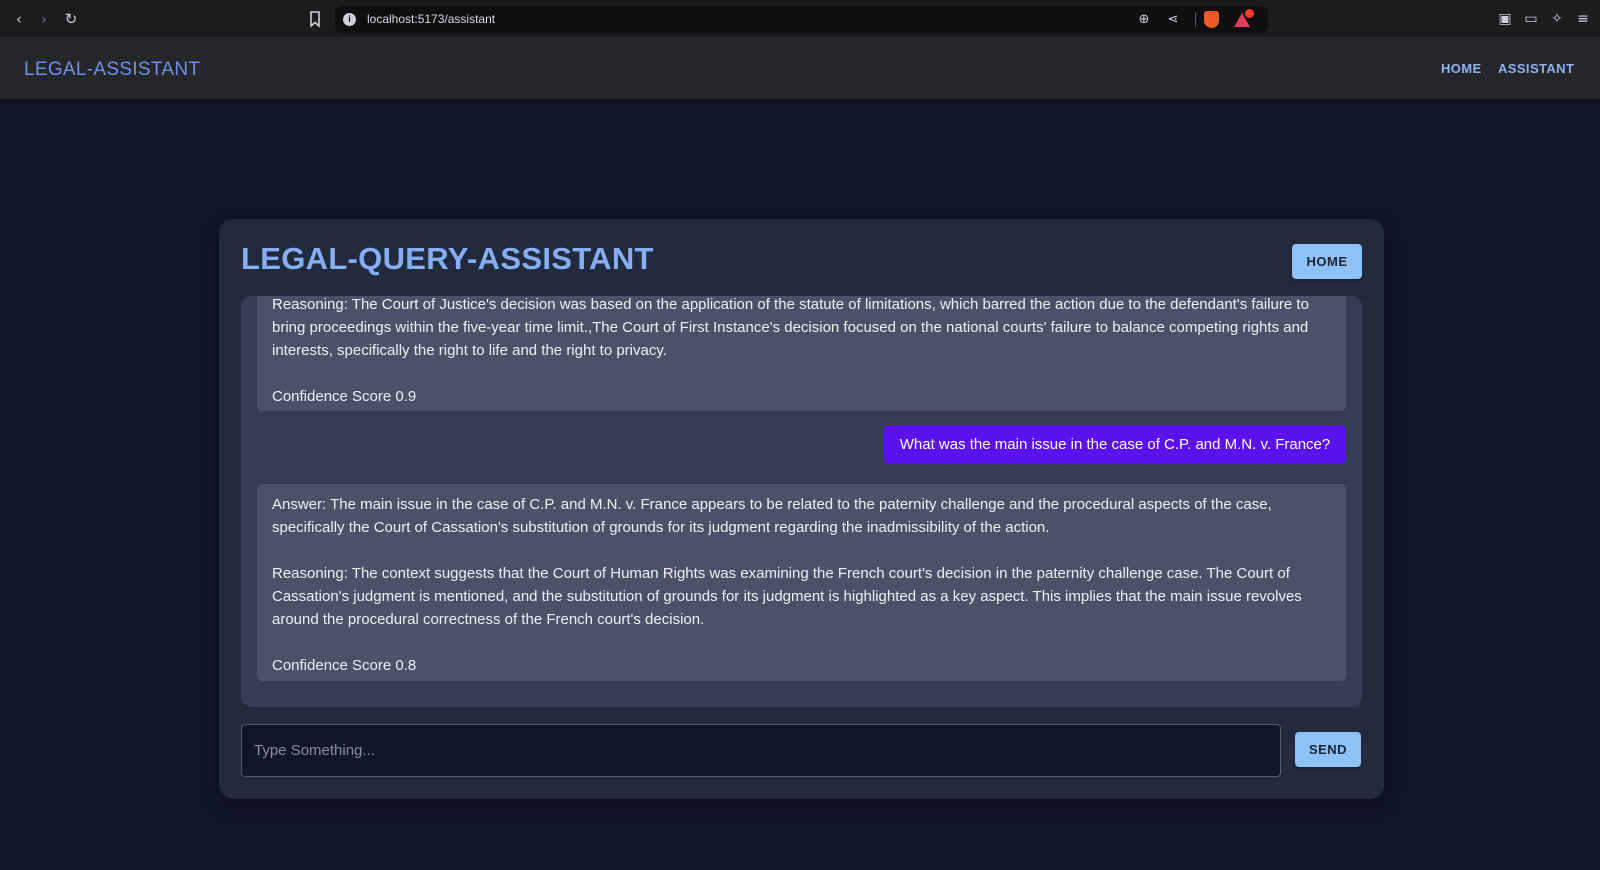 This screenshot has height=870, width=1600. Describe the element at coordinates (1173, 20) in the screenshot. I see `share-icon: ⋖` at that location.